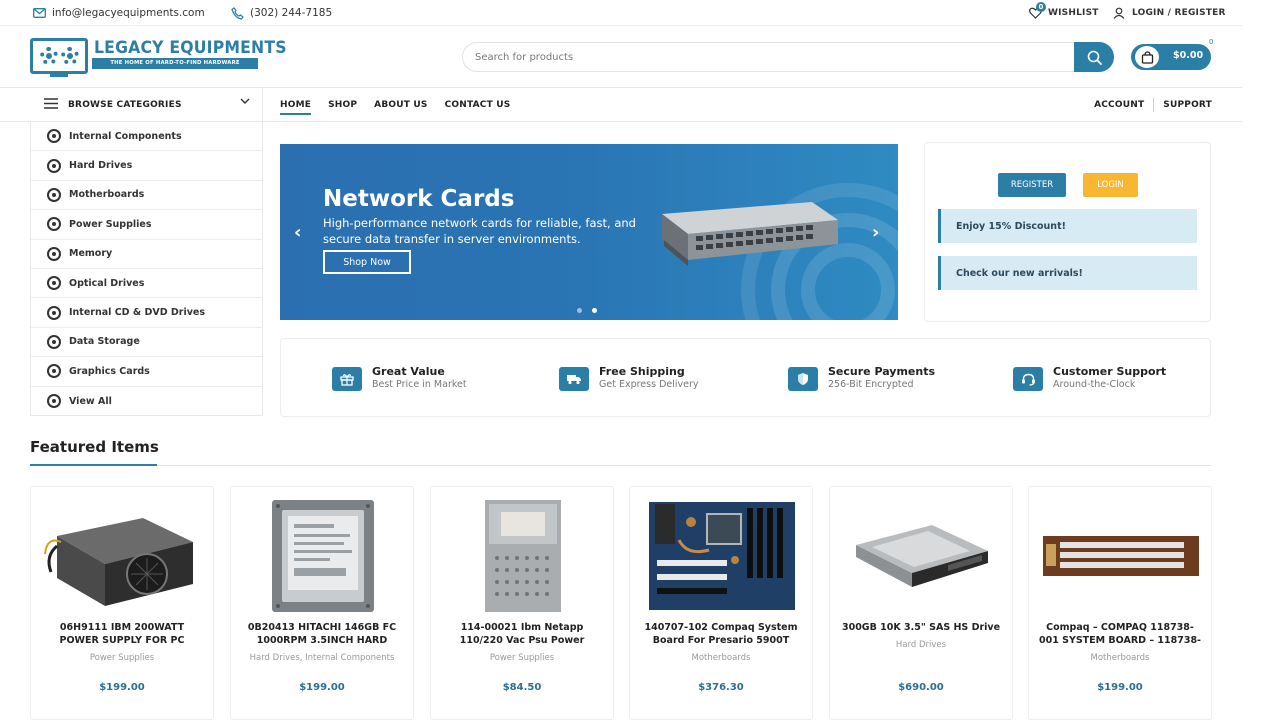 The image size is (1280, 720). I want to click on secondary-menu: ACCOUNT SUPPORT, so click(1153, 105).